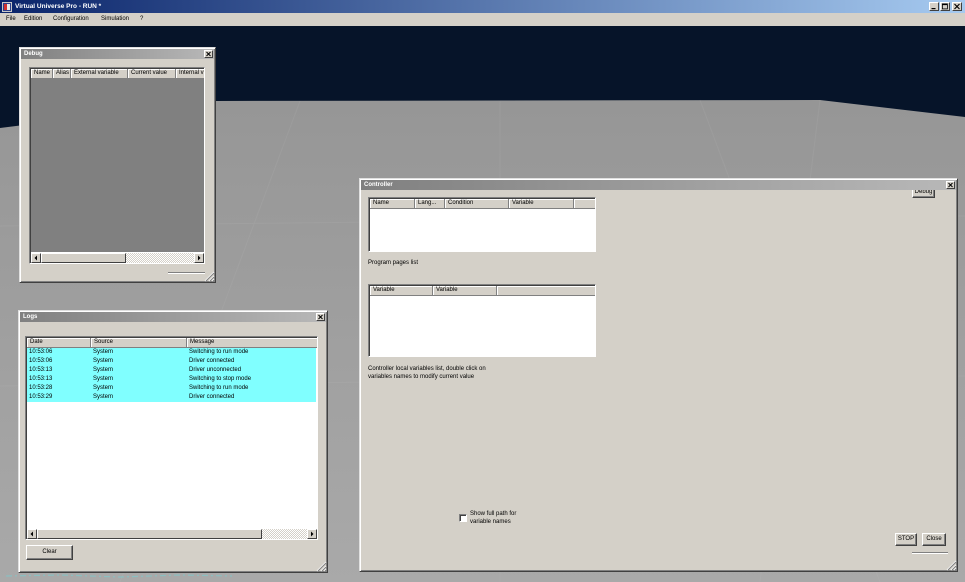 Image resolution: width=965 pixels, height=582 pixels. What do you see at coordinates (186, 273) in the screenshot?
I see `debug-slider-track` at bounding box center [186, 273].